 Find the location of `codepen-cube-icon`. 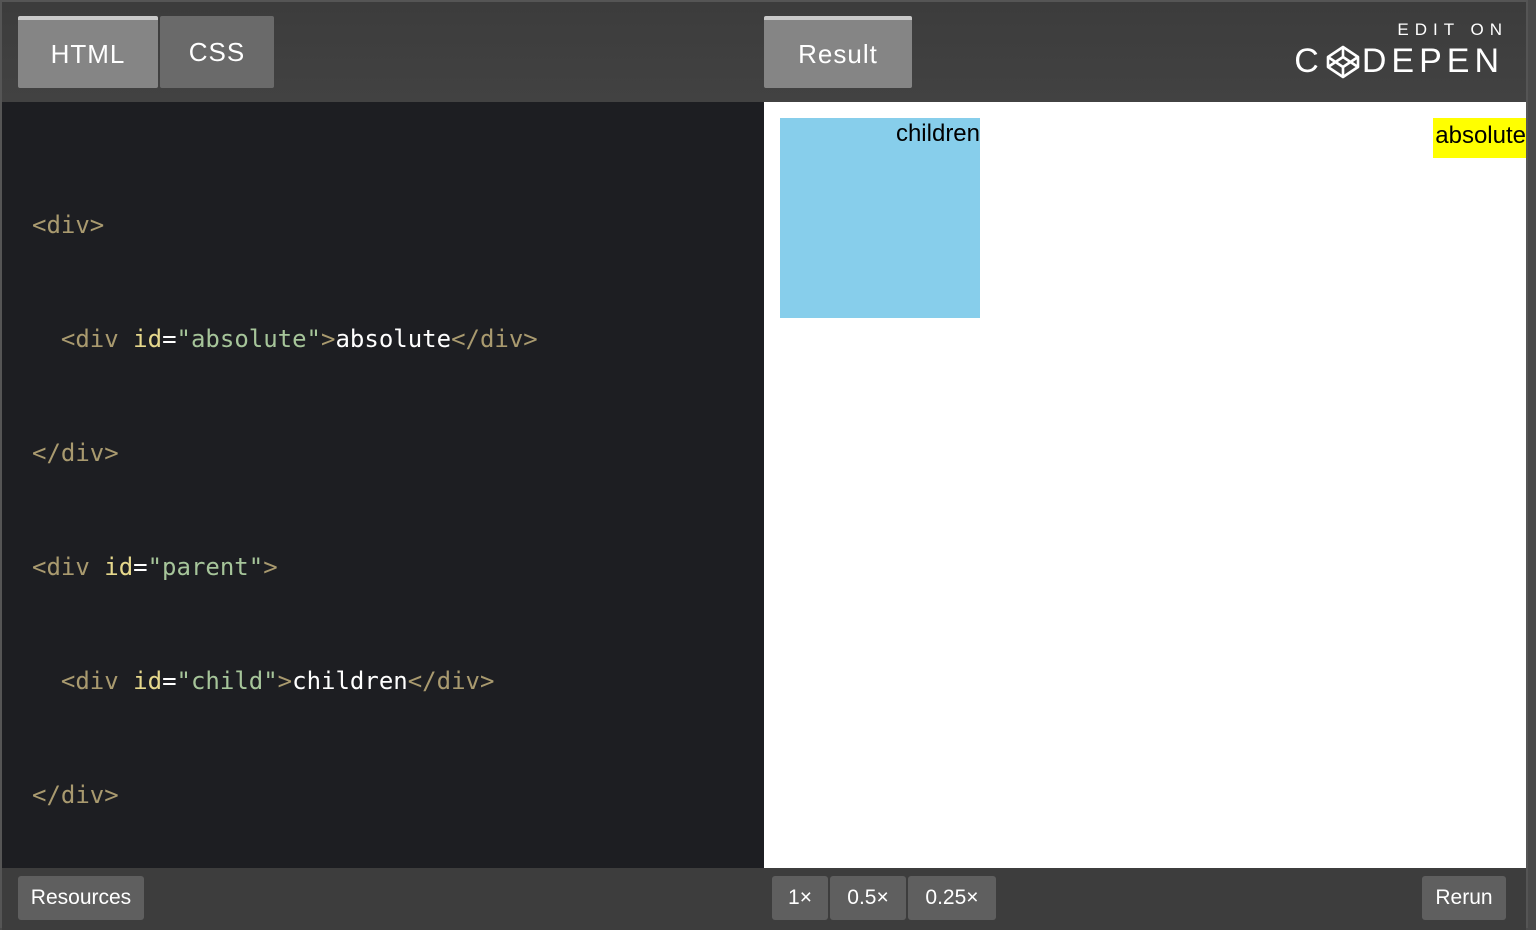

codepen-cube-icon is located at coordinates (1343, 61).